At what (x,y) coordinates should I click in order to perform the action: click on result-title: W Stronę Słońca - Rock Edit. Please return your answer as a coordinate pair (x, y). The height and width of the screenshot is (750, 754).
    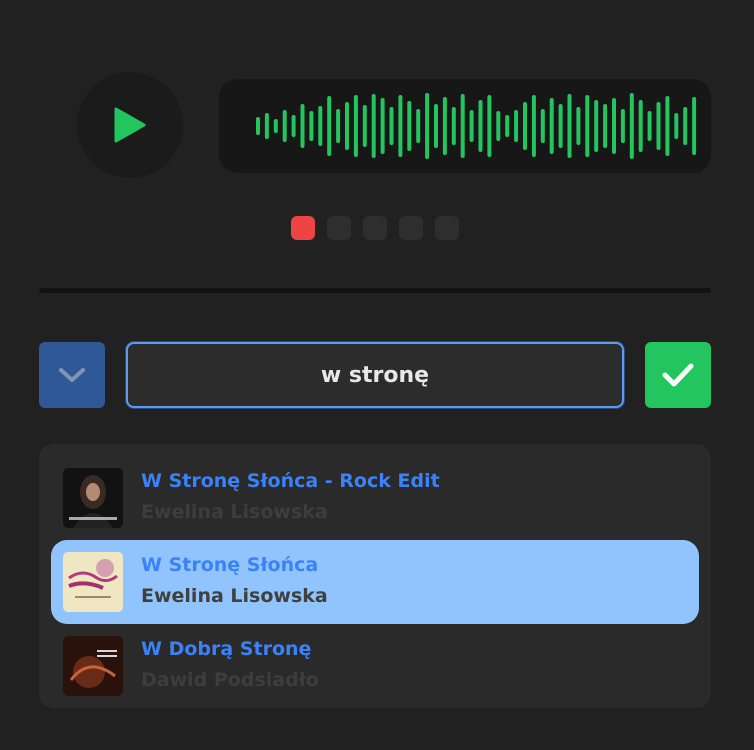
    Looking at the image, I should click on (290, 481).